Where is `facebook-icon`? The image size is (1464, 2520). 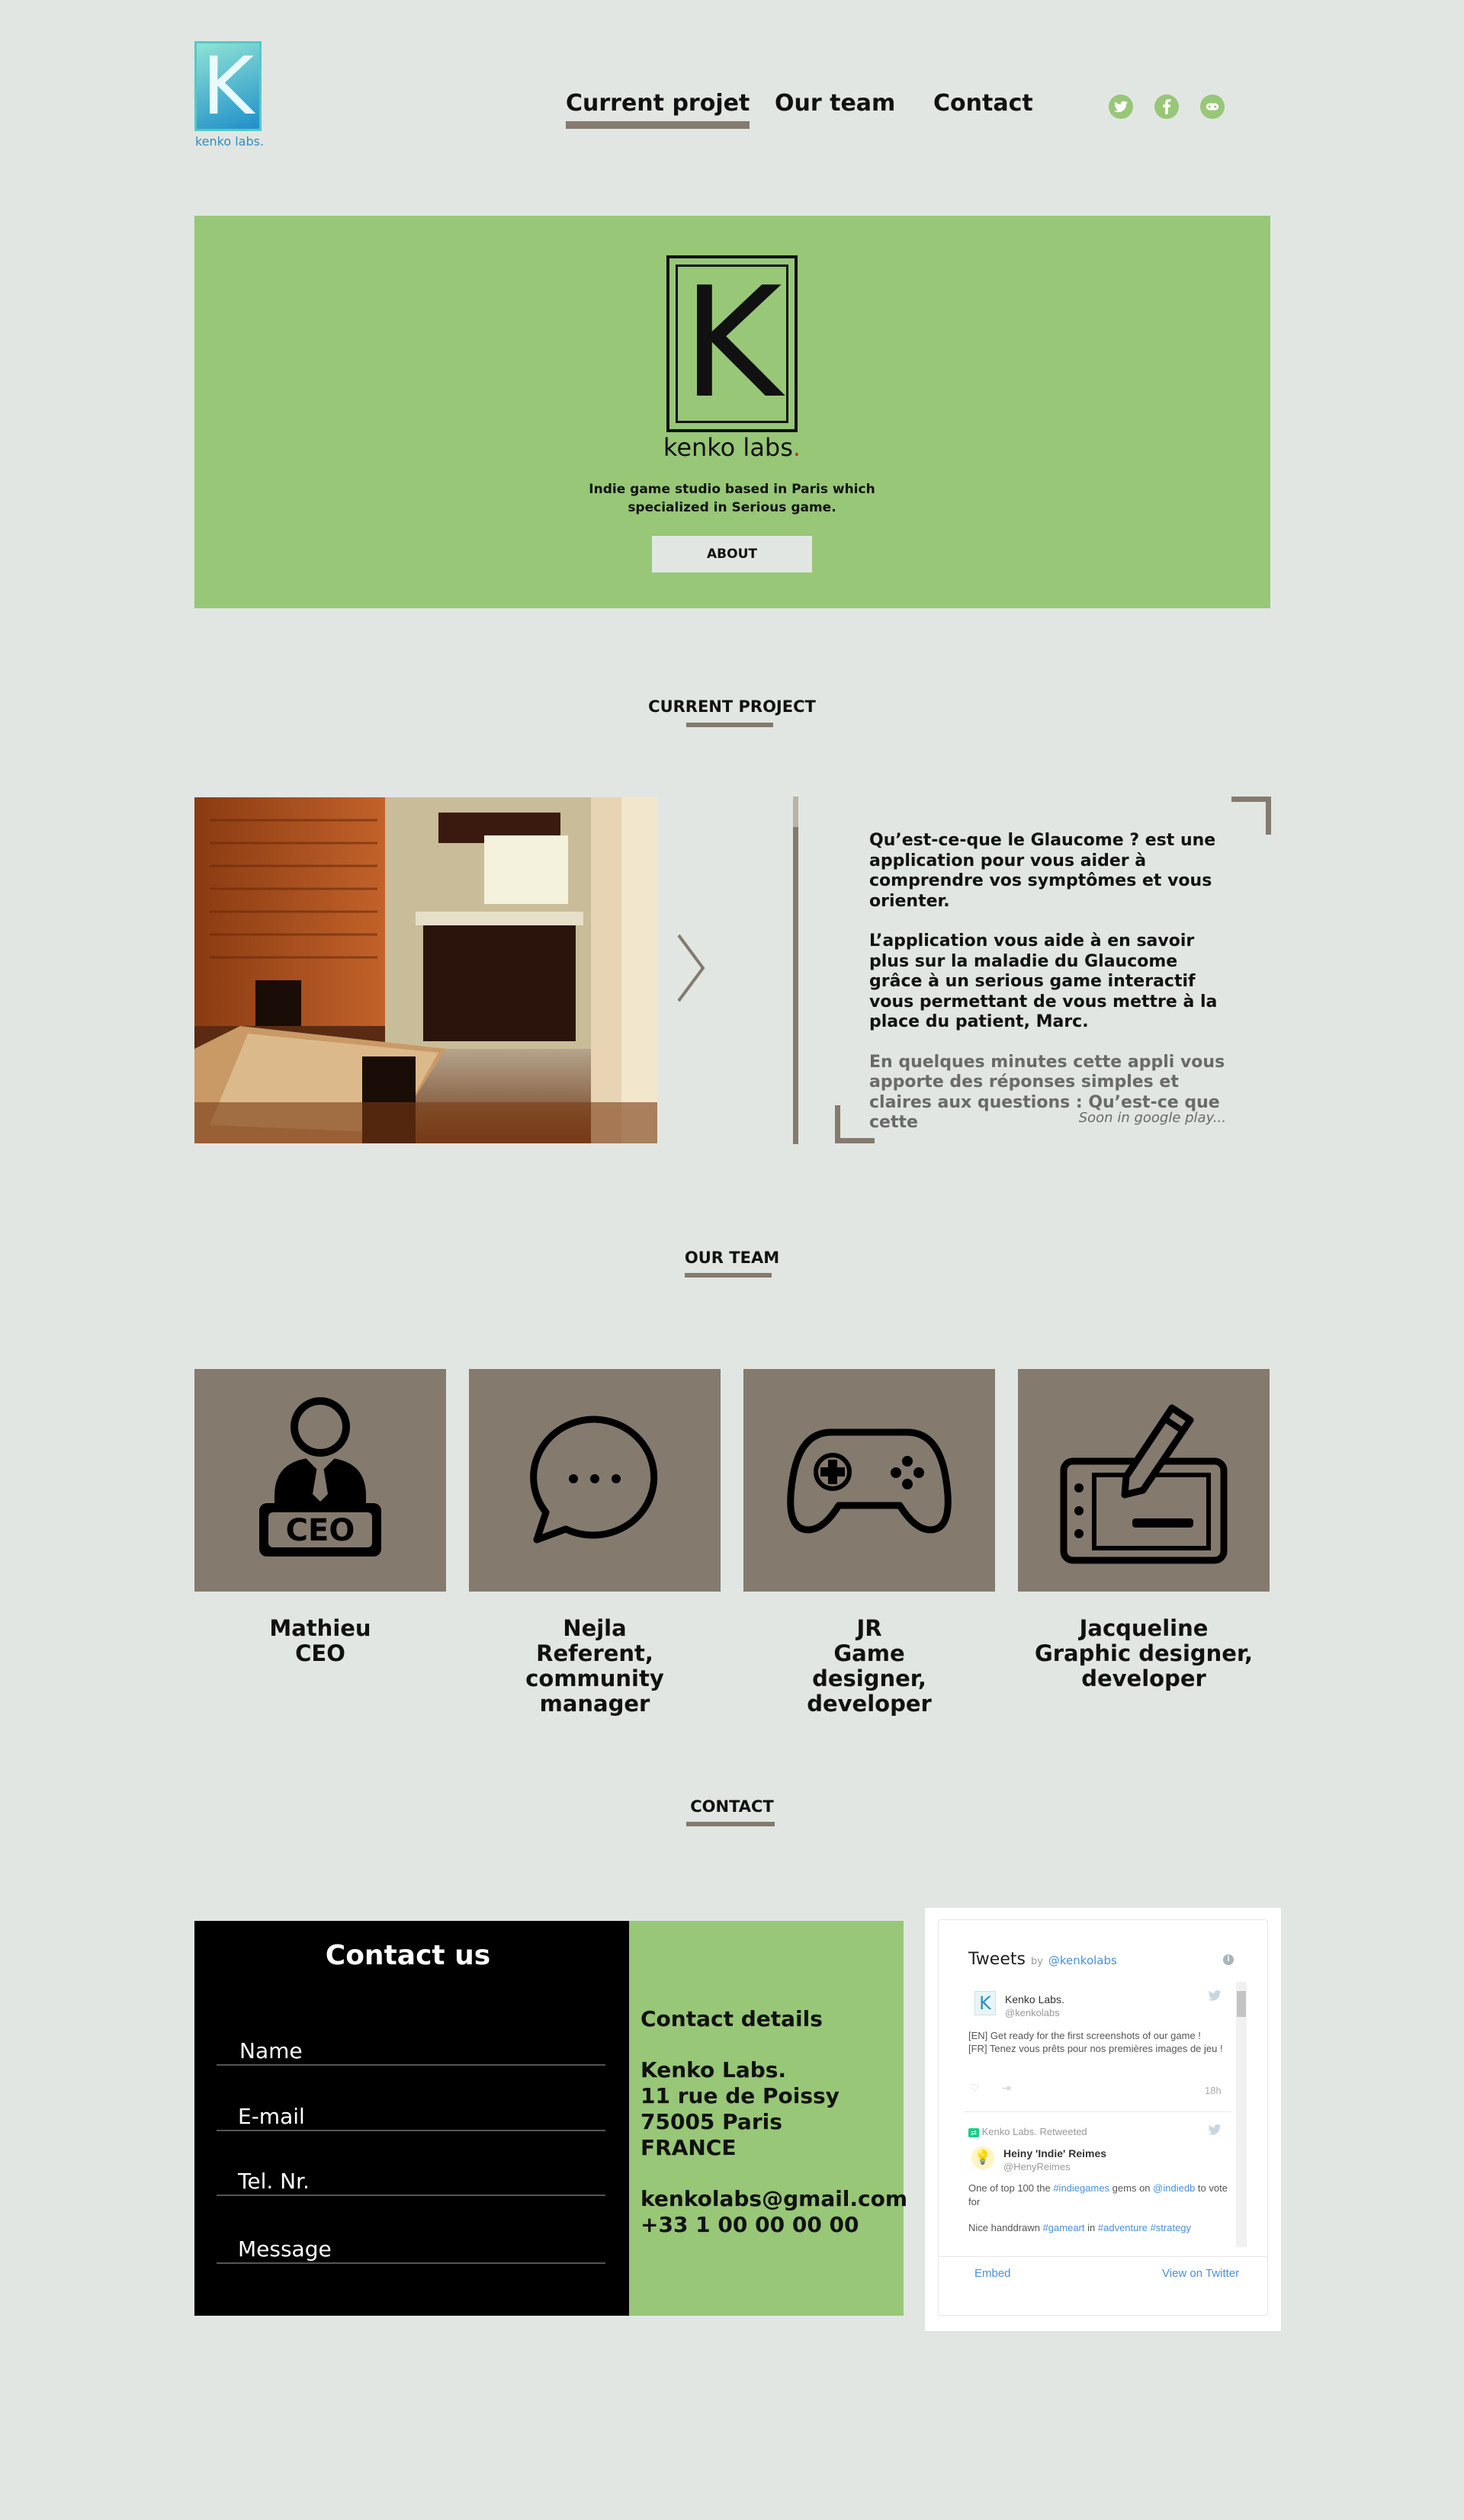
facebook-icon is located at coordinates (1166, 107).